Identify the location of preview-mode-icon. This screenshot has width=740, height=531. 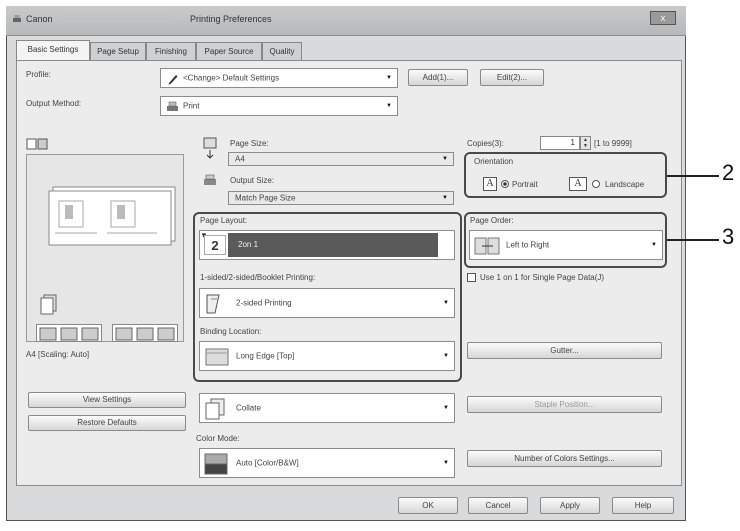
(39, 144).